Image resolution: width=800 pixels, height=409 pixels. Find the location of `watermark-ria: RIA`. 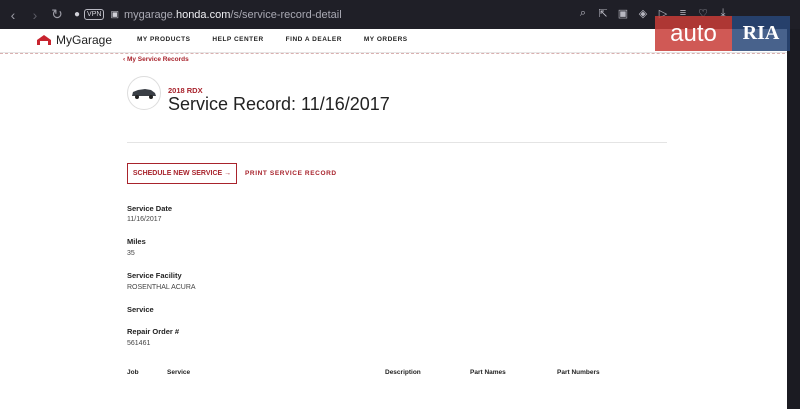

watermark-ria: RIA is located at coordinates (761, 33).